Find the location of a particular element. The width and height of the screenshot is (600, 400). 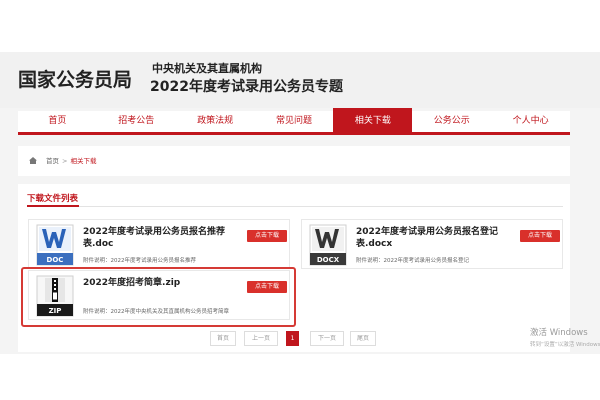

windows-activation-hint: 转到“设置”以激活 Windows。 is located at coordinates (565, 345).